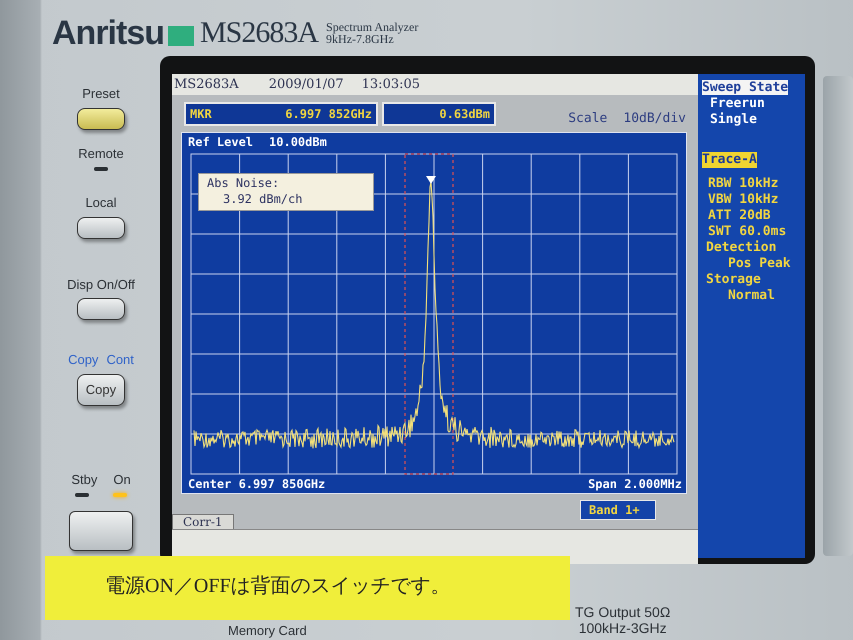 This screenshot has width=853, height=640. I want to click on indicator-label: Remote, so click(101, 153).